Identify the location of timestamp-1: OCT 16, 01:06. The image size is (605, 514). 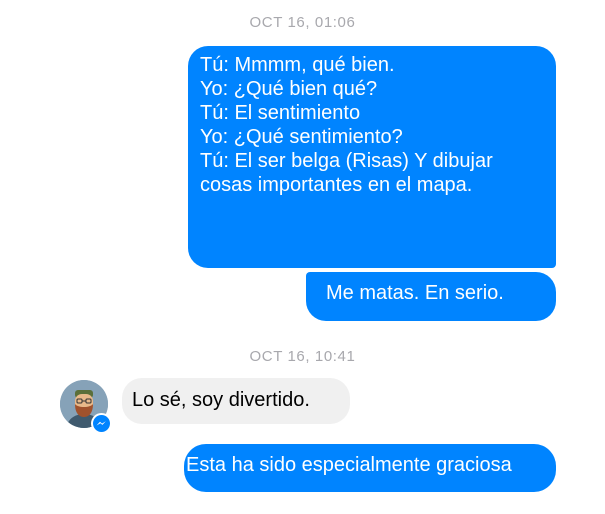
(302, 22).